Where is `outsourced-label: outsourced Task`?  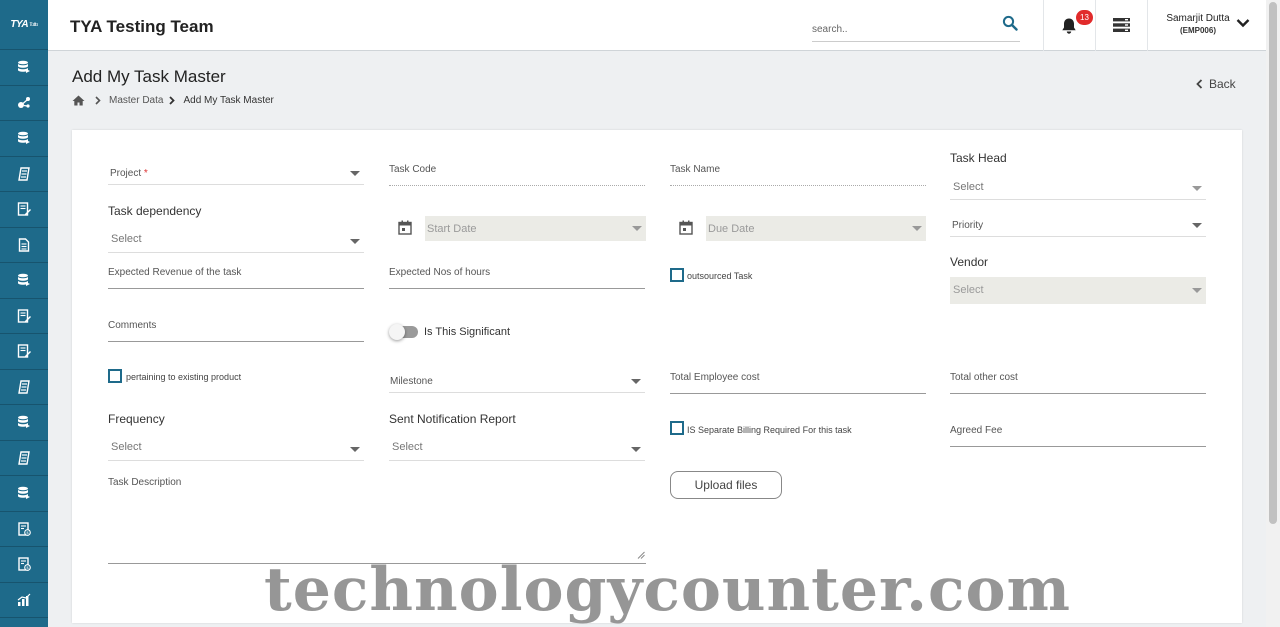 outsourced-label: outsourced Task is located at coordinates (720, 276).